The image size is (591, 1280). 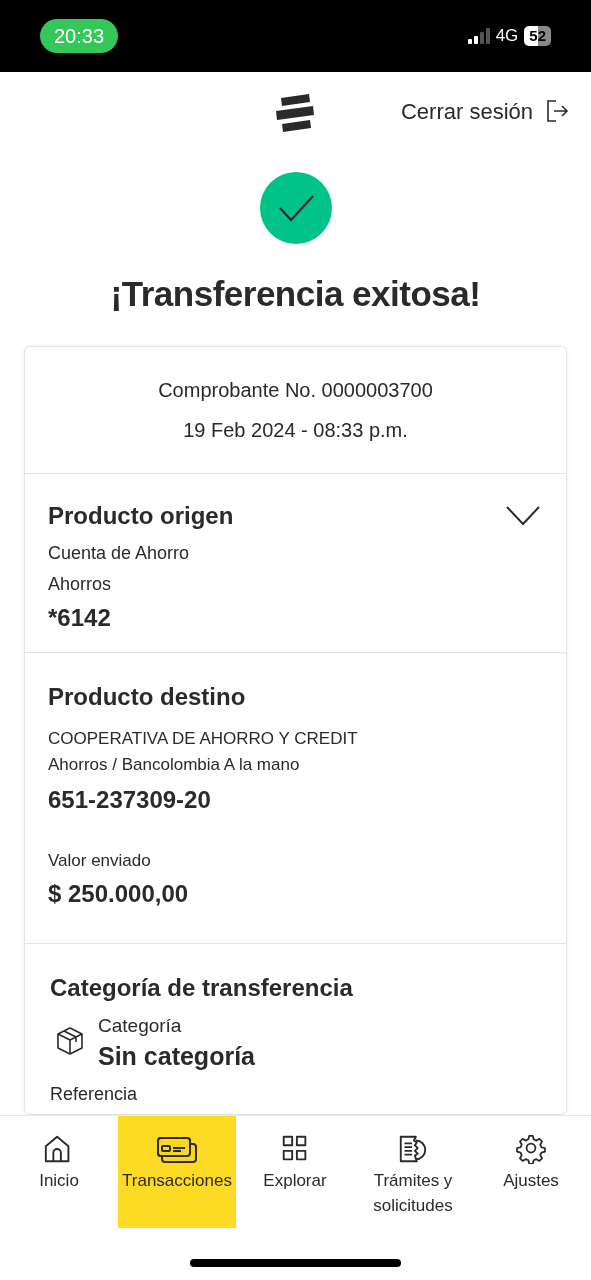 What do you see at coordinates (177, 1149) in the screenshot?
I see `card-icon` at bounding box center [177, 1149].